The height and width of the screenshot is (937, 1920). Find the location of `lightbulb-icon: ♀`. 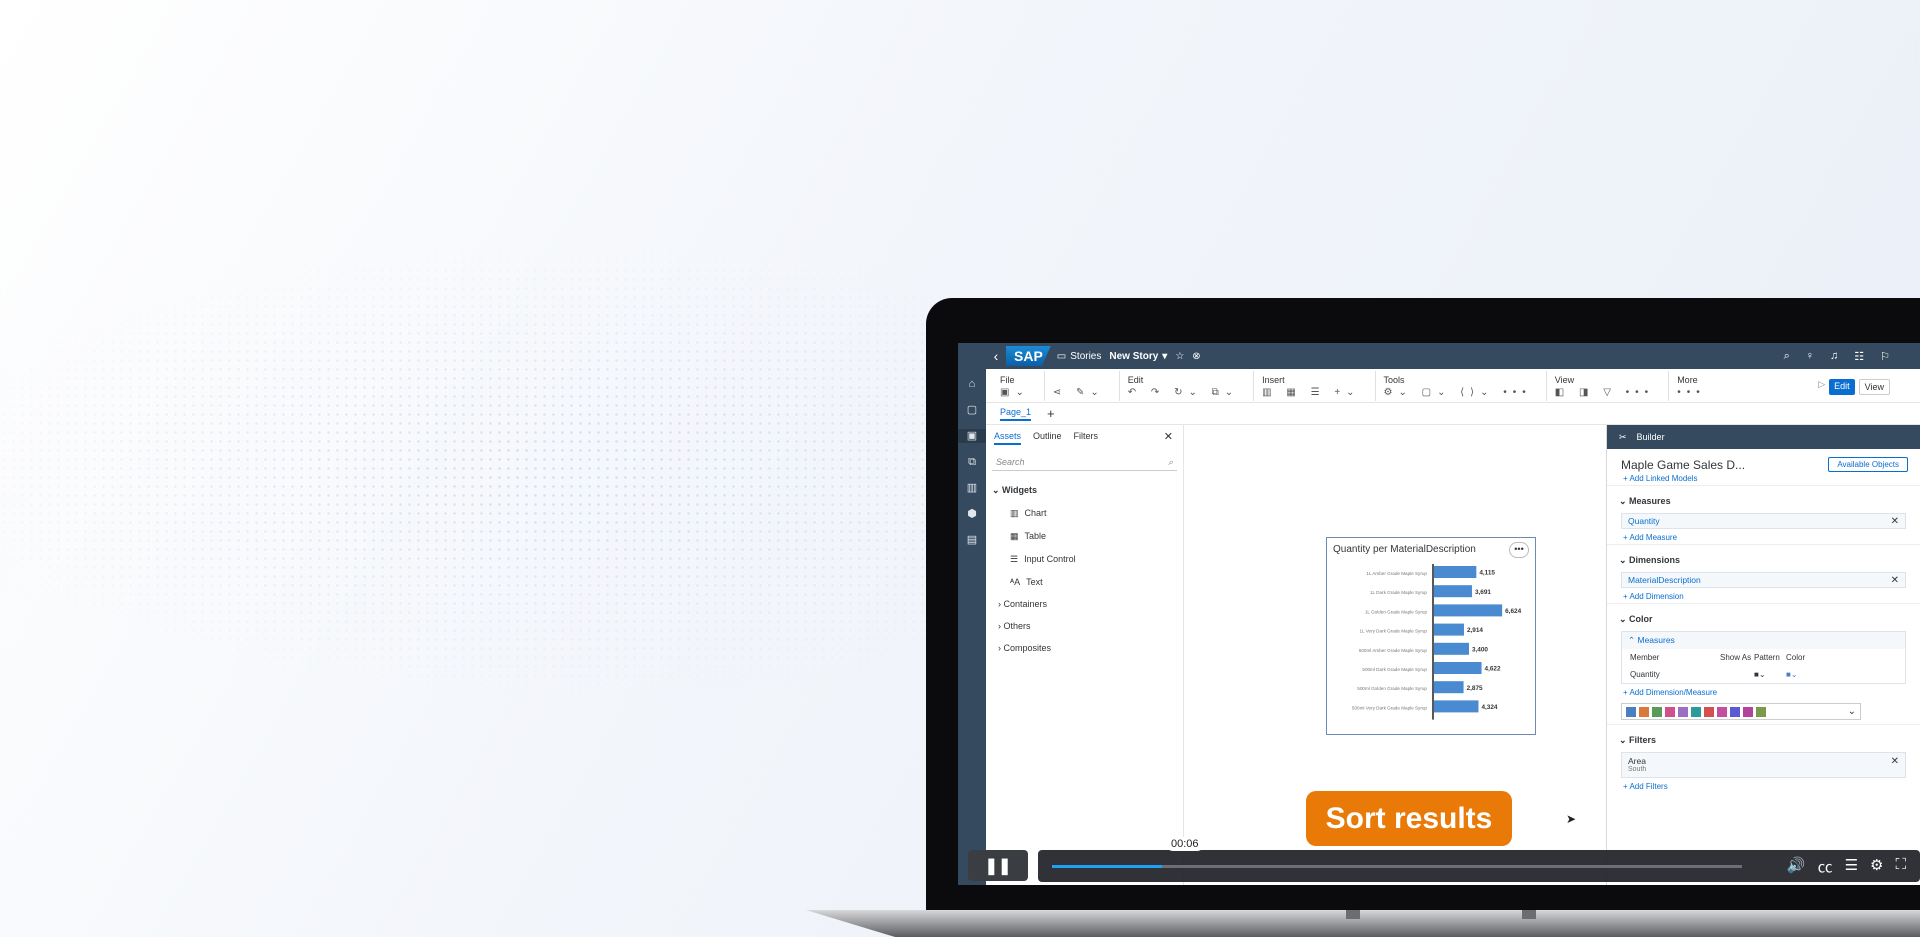

lightbulb-icon: ♀ is located at coordinates (1810, 356).